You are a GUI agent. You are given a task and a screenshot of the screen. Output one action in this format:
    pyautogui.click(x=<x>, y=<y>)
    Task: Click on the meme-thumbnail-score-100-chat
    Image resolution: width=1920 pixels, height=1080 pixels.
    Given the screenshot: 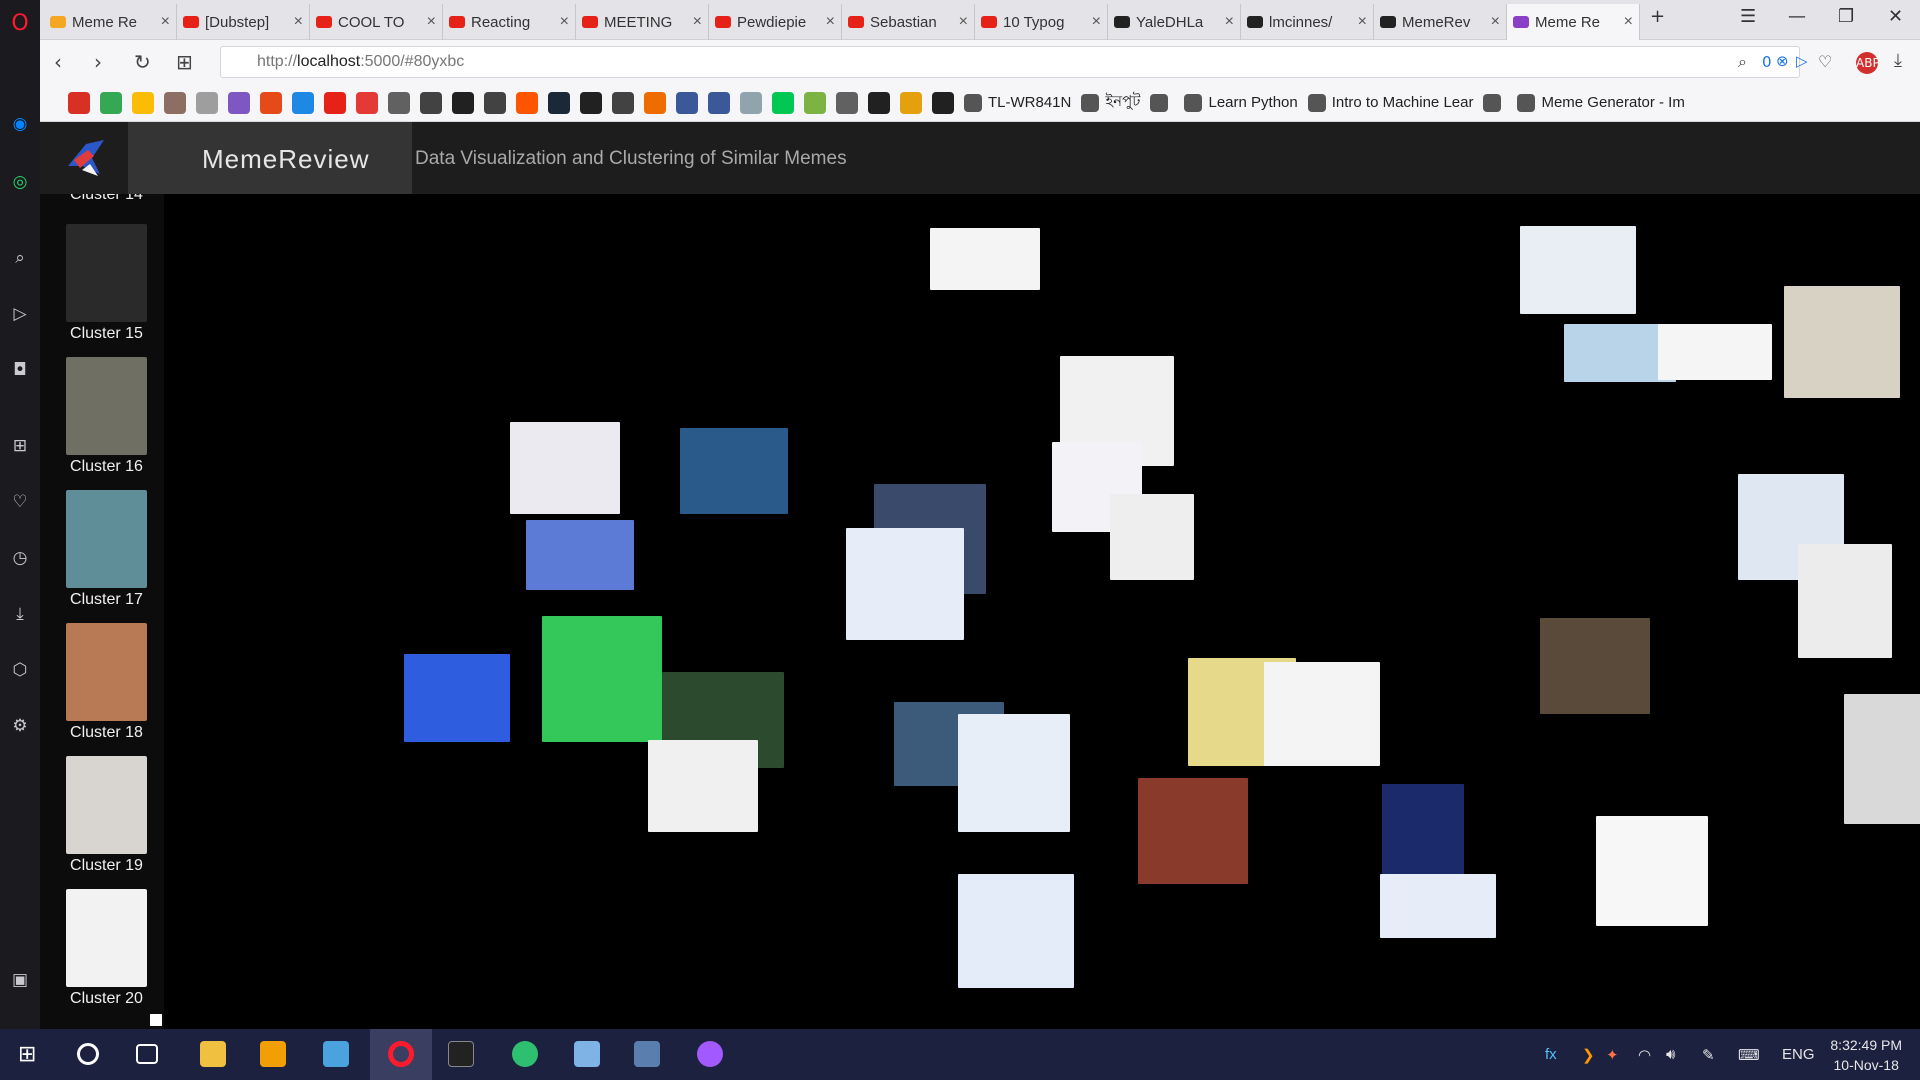 What is the action you would take?
    pyautogui.click(x=1016, y=931)
    